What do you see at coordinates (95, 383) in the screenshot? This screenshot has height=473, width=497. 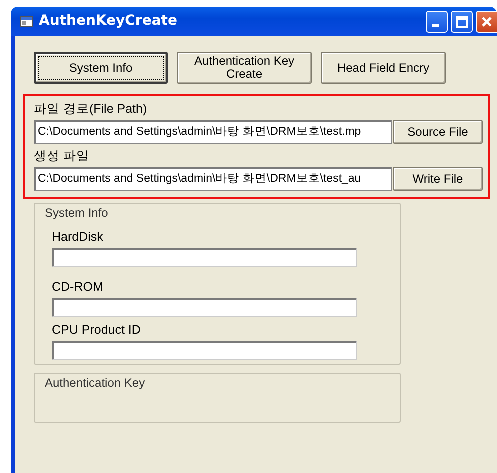 I see `group-title: Authentication Key` at bounding box center [95, 383].